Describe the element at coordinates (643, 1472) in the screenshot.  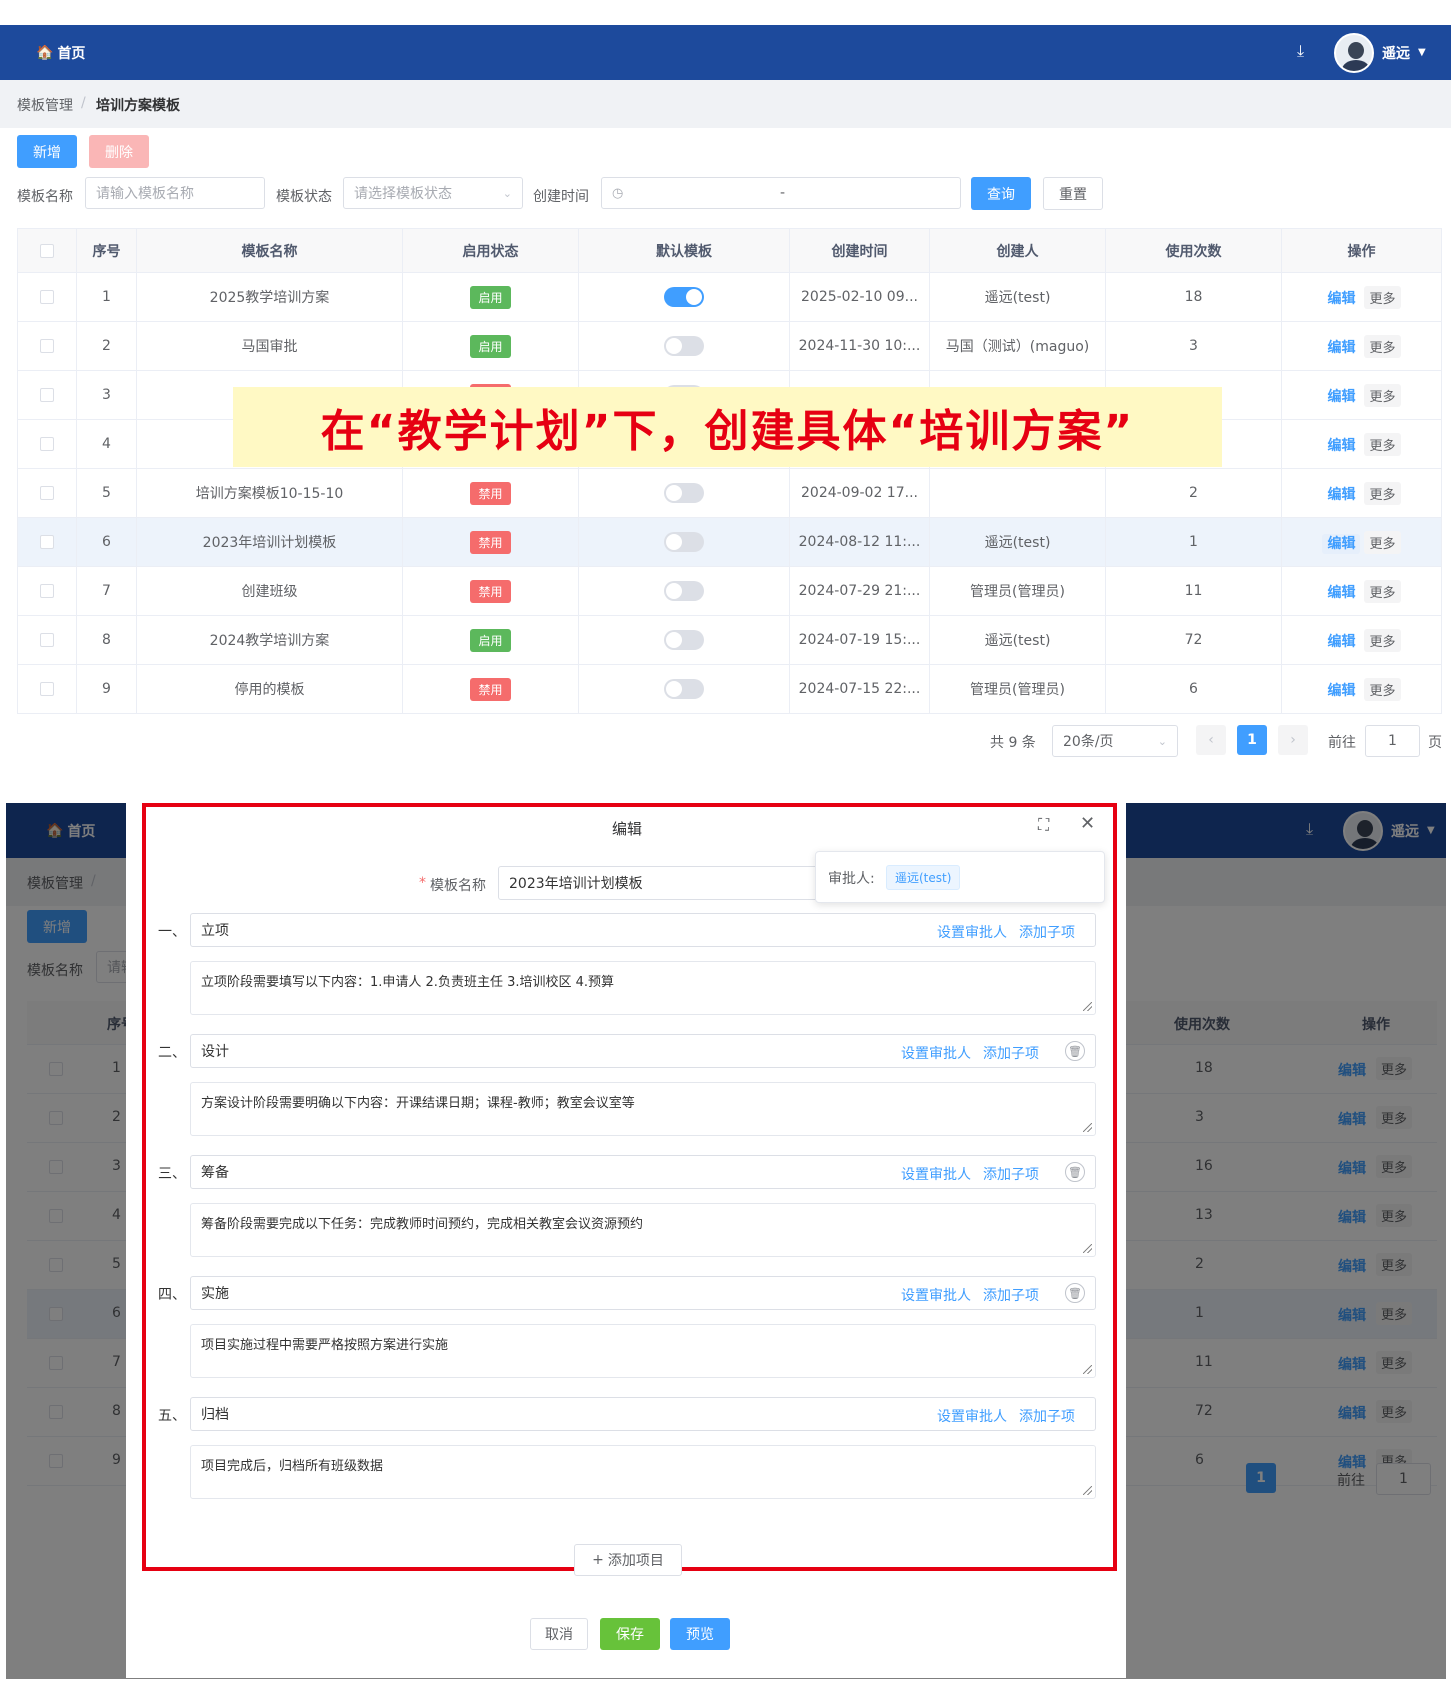
I see `section-description: 项目完成后，归档所有班级数据` at that location.